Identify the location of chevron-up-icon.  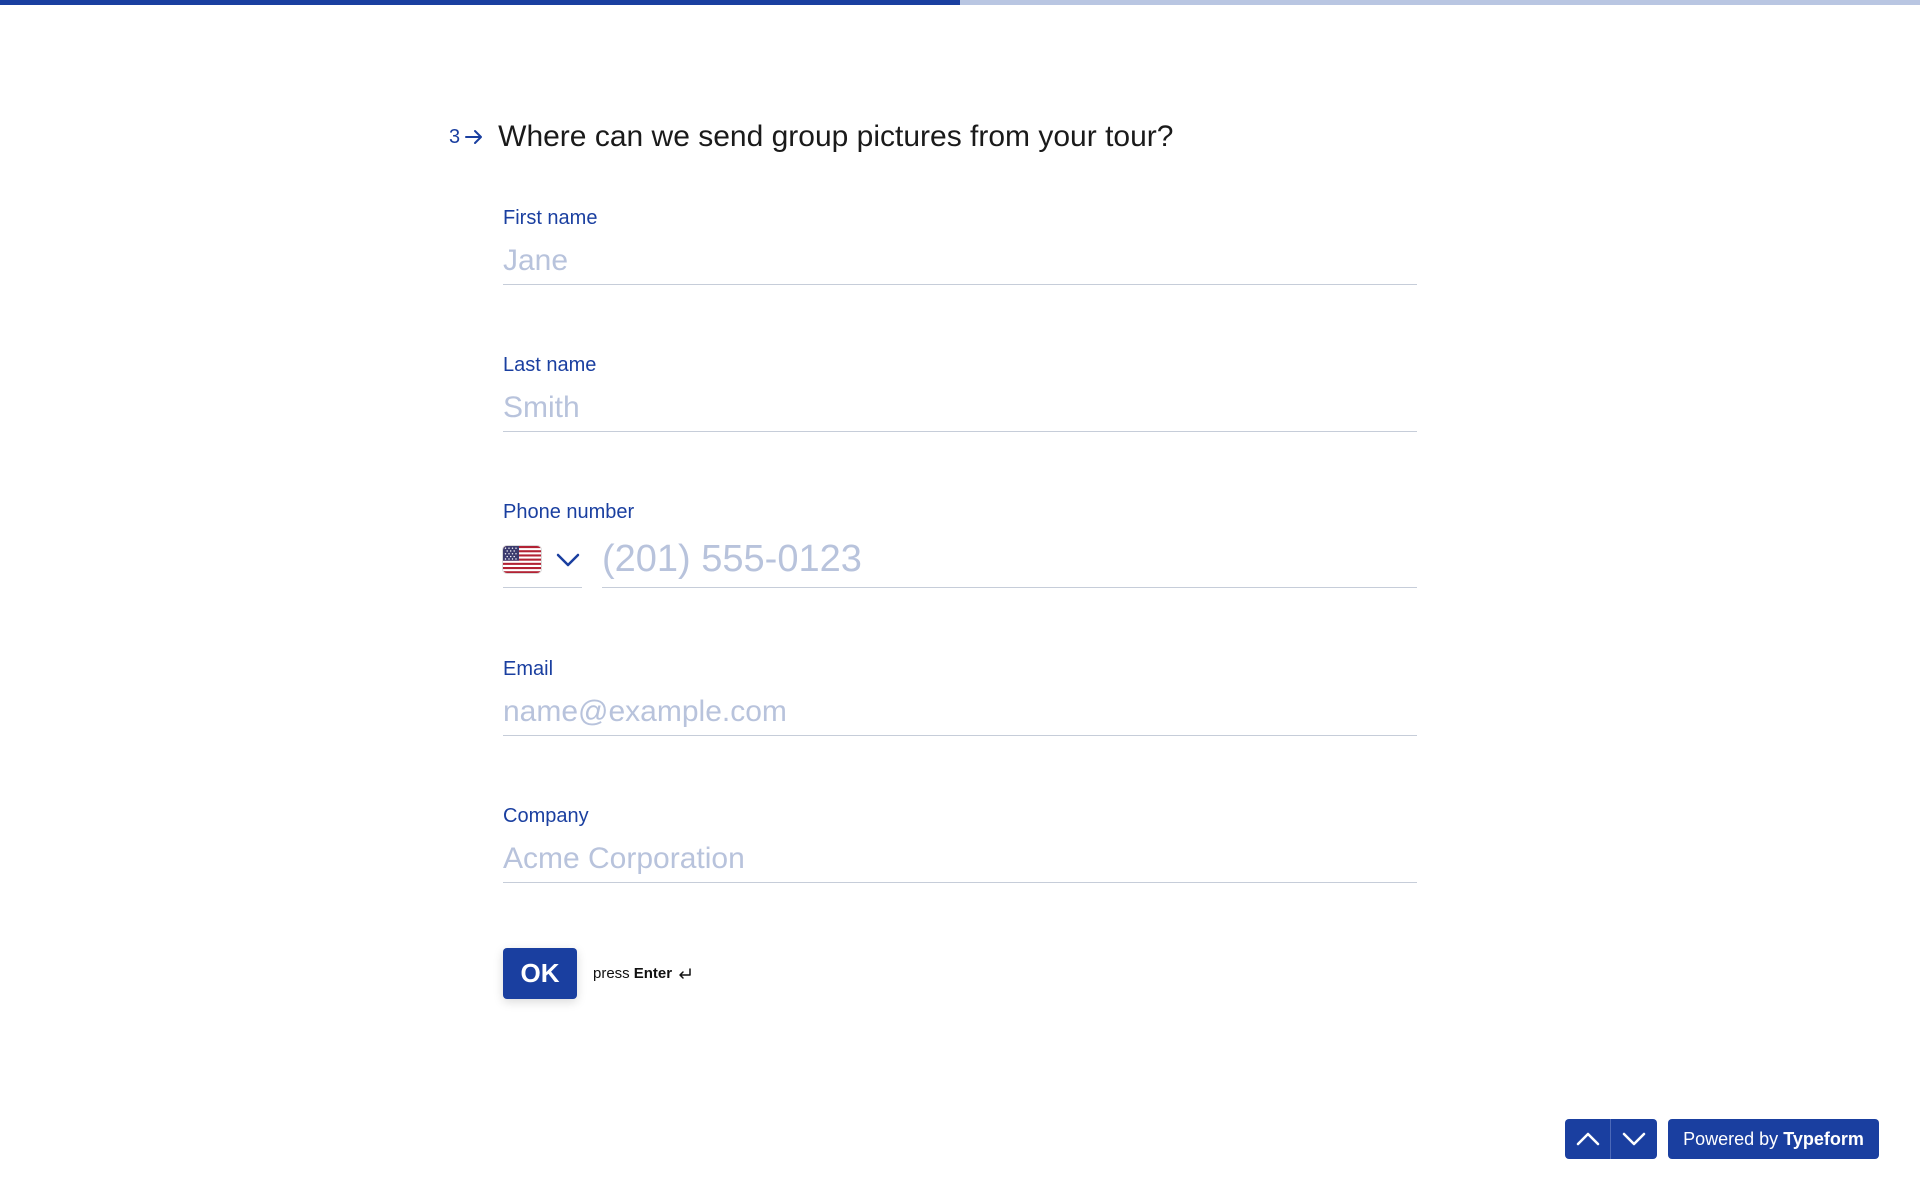
(1588, 1139).